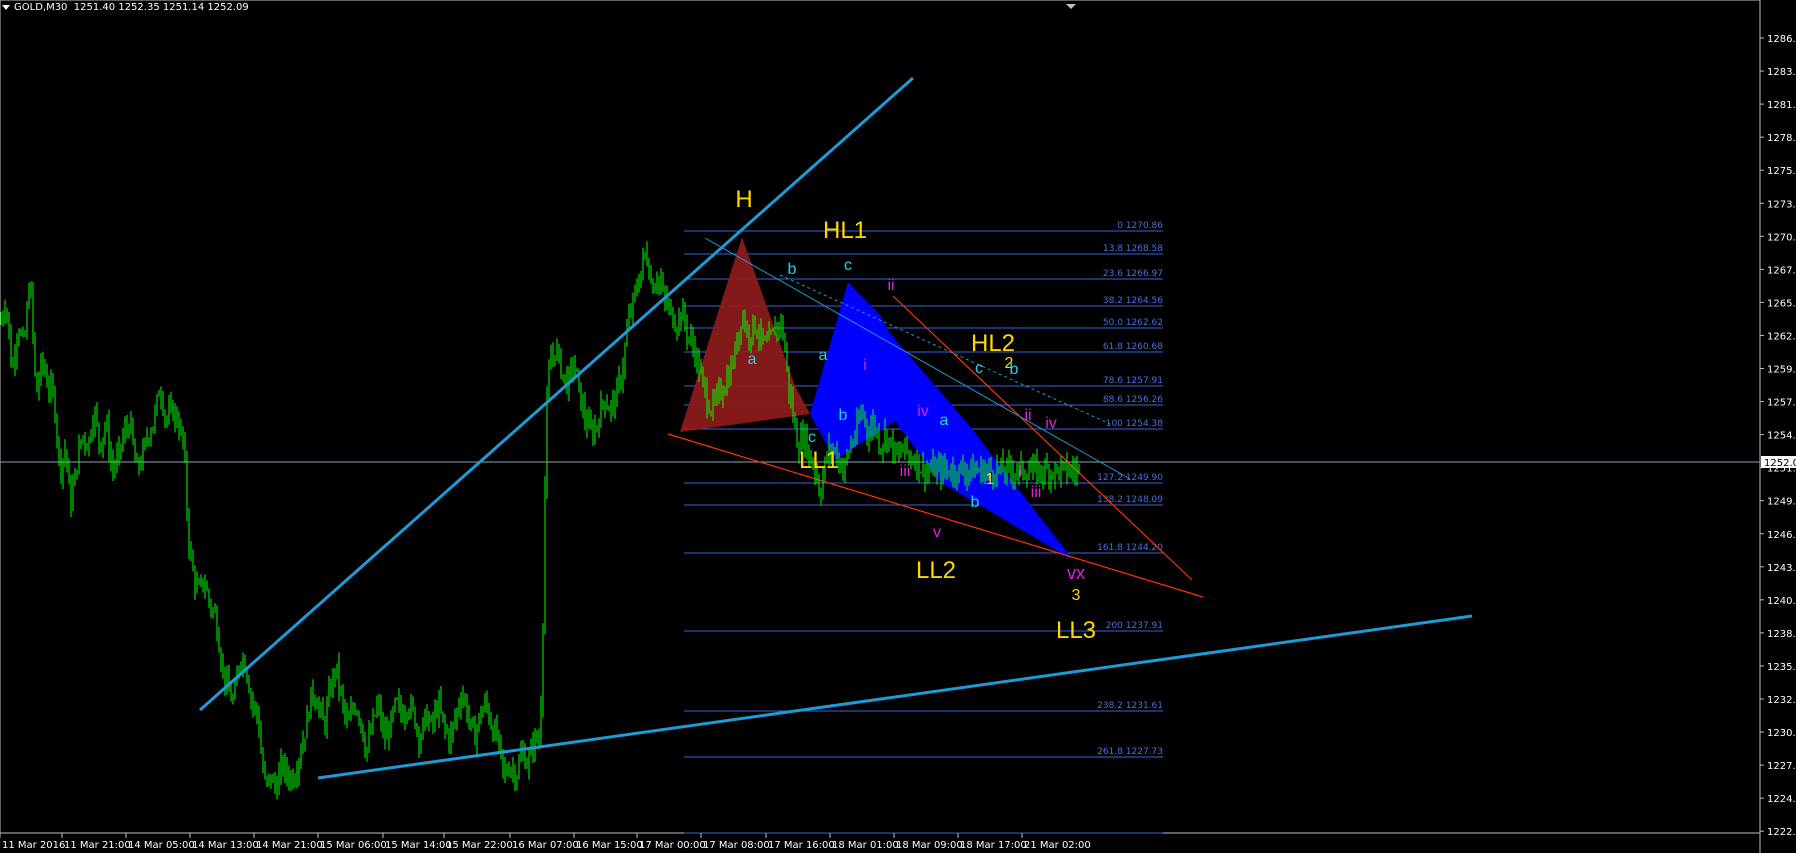 This screenshot has width=1796, height=853. I want to click on wave-label: H, so click(743, 199).